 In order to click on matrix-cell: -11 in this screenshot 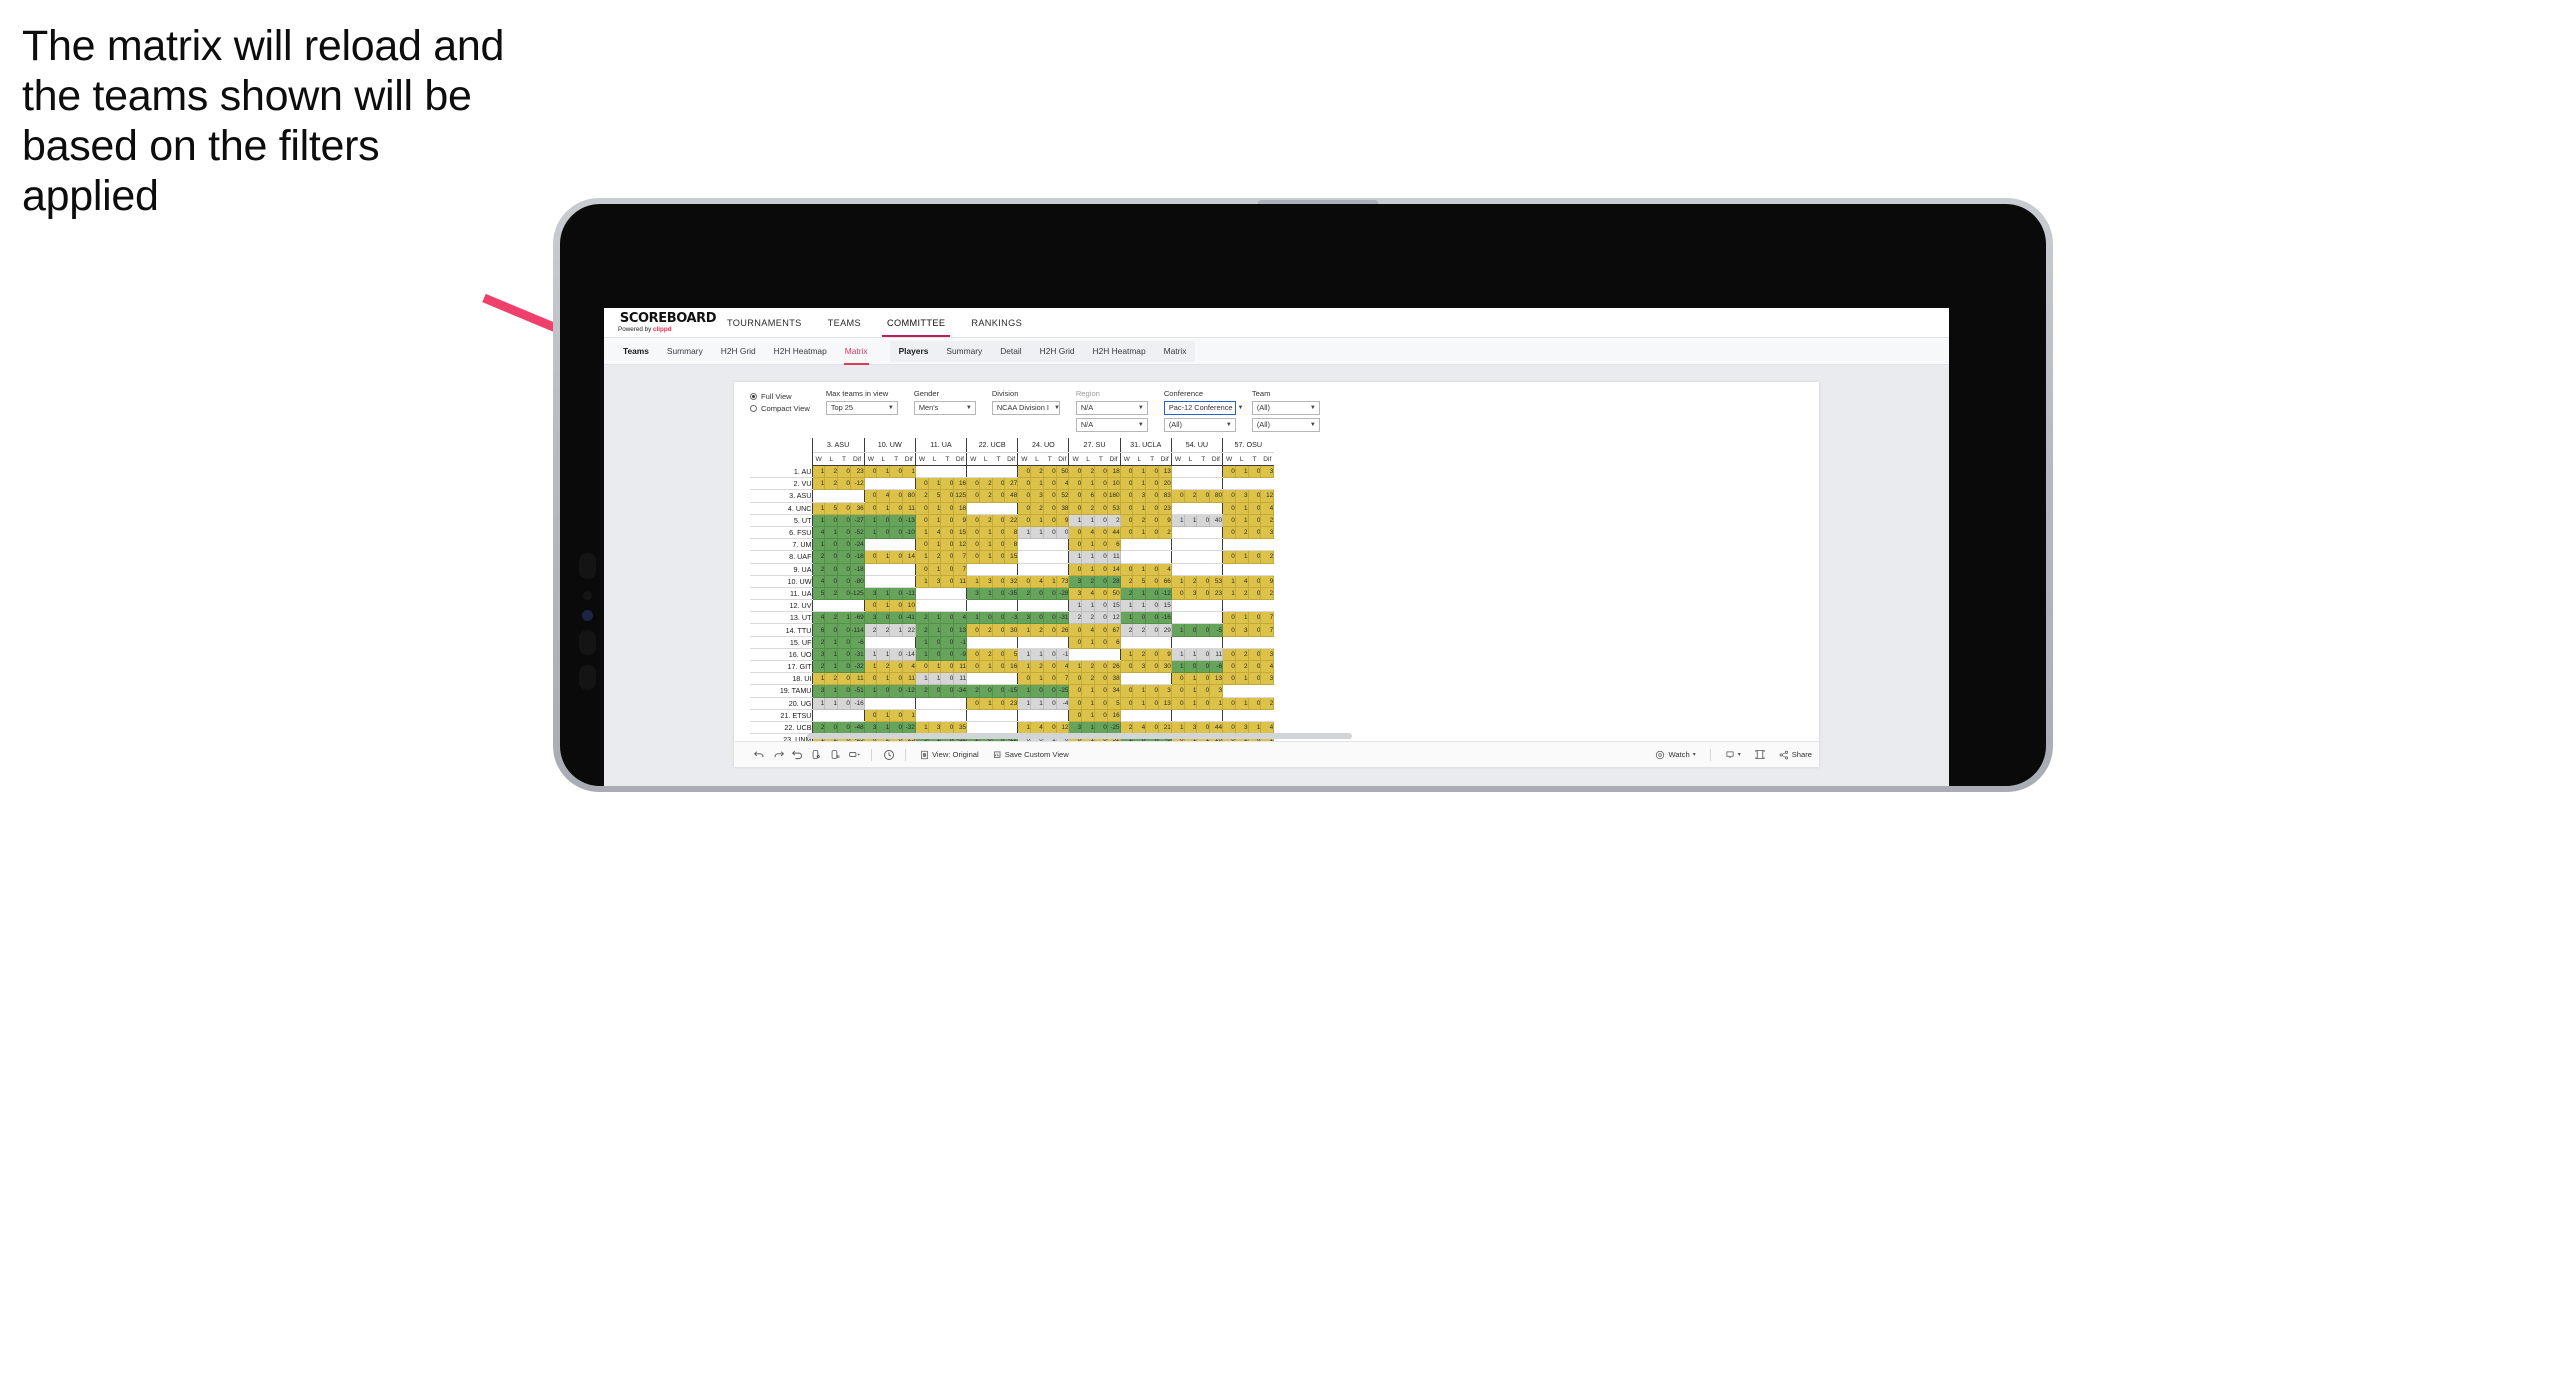, I will do `click(909, 594)`.